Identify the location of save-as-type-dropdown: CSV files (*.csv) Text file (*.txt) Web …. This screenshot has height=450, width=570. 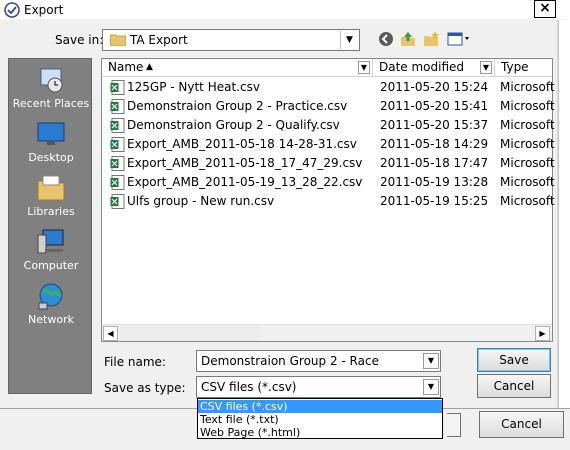
(320, 418).